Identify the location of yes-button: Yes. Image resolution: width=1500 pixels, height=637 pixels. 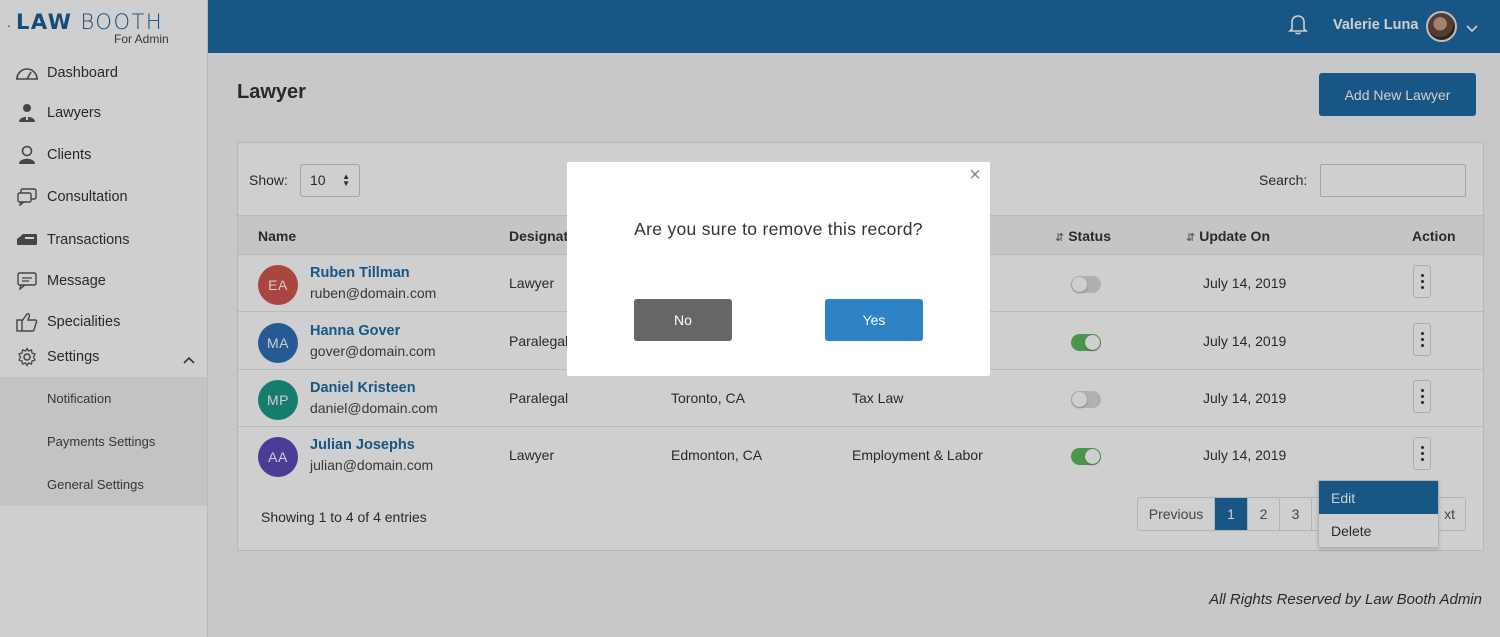
(874, 320).